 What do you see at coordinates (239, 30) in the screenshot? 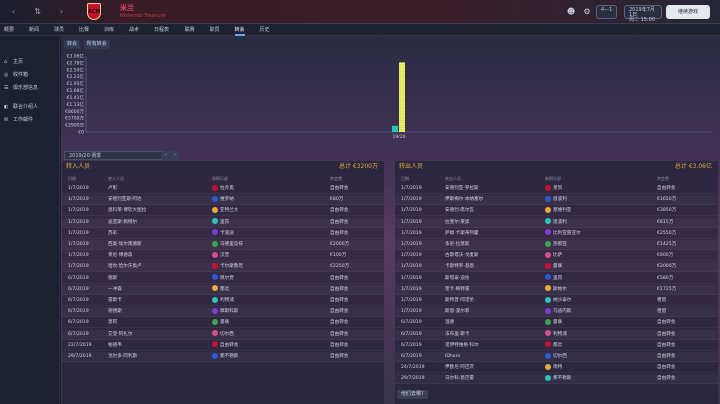
I see `menu-item: 转会` at bounding box center [239, 30].